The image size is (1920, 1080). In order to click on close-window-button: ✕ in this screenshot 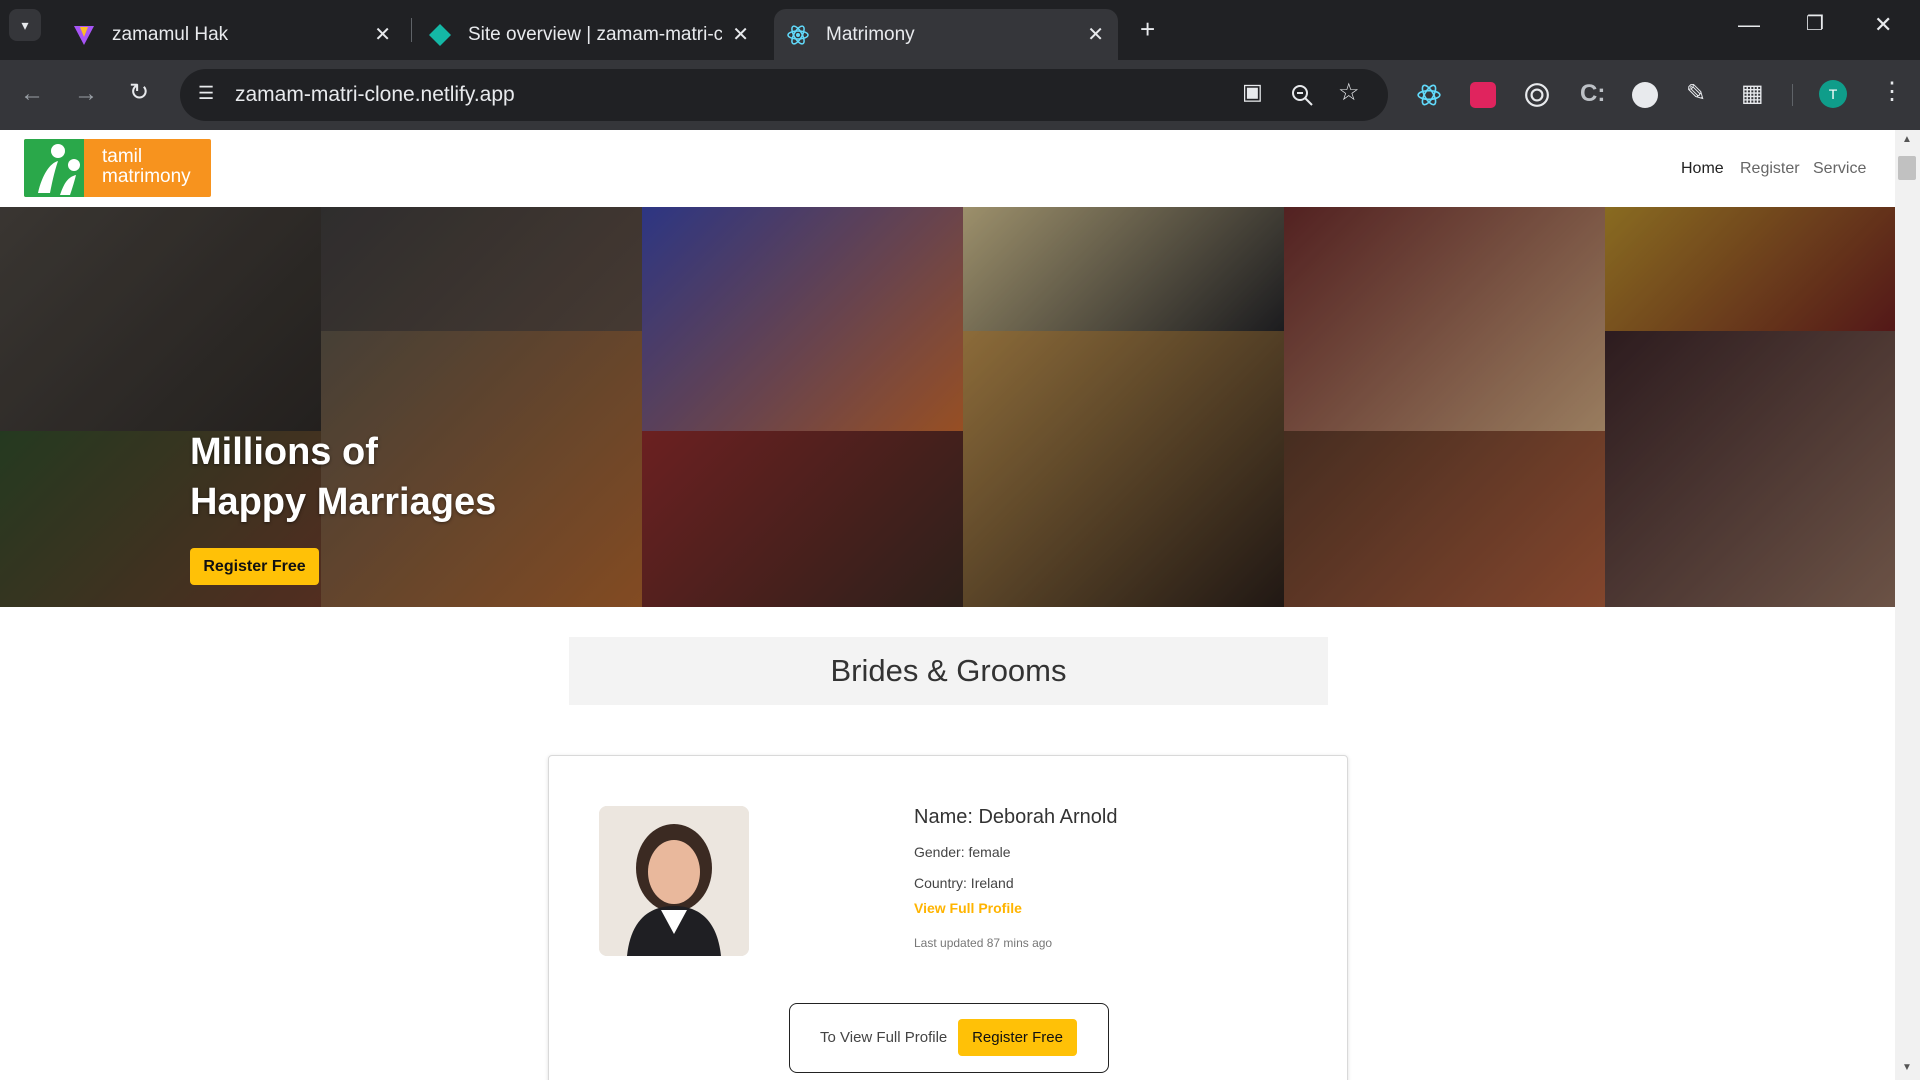, I will do `click(1883, 25)`.